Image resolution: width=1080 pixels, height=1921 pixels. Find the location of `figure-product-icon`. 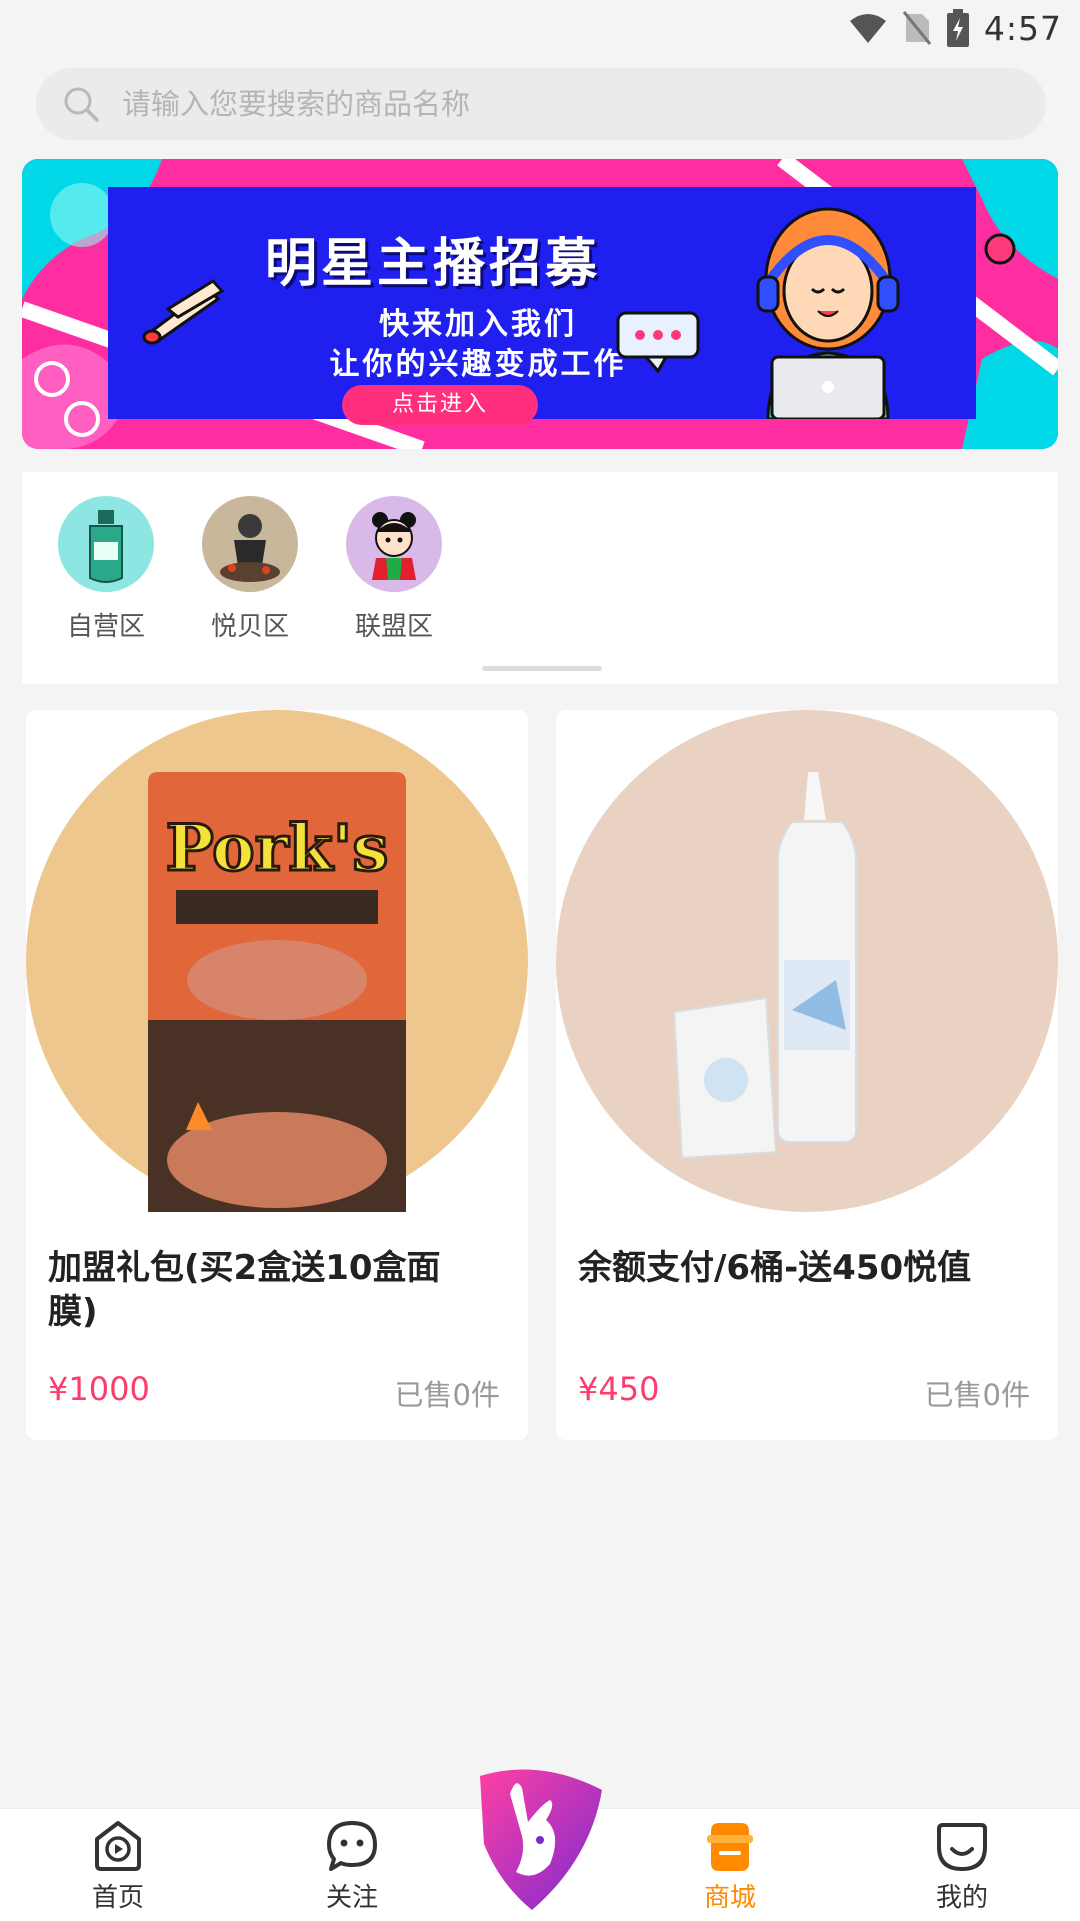

figure-product-icon is located at coordinates (250, 544).